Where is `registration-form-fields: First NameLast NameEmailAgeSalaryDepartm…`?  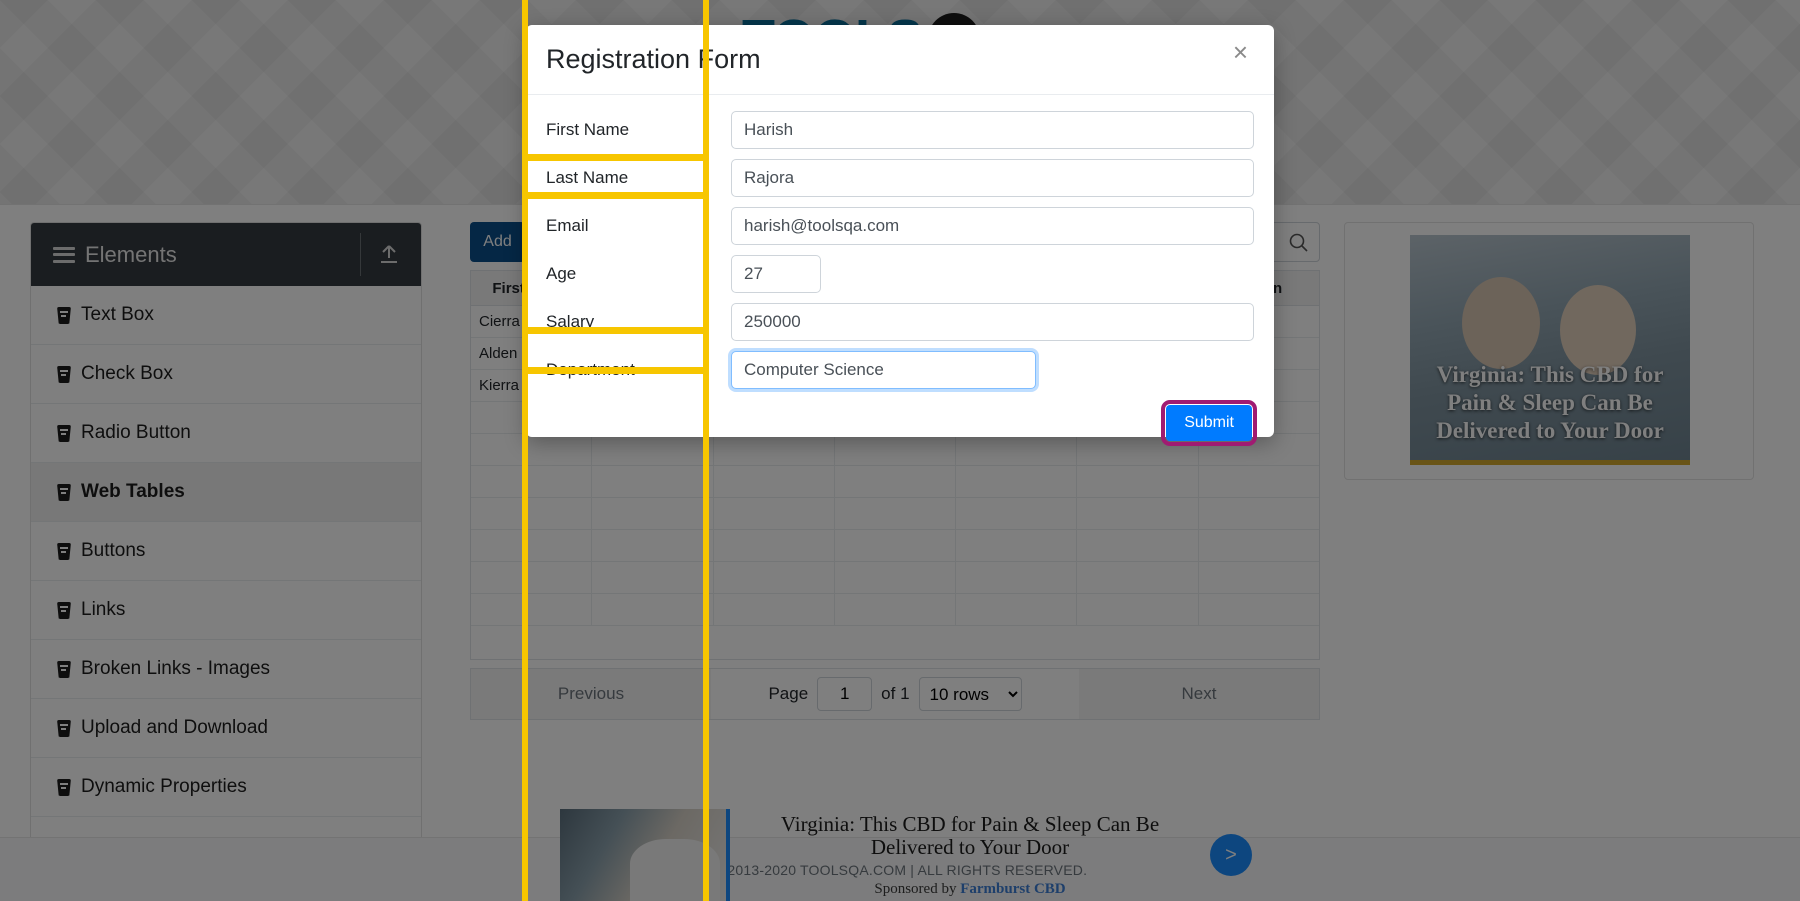 registration-form-fields: First NameLast NameEmailAgeSalaryDepartm… is located at coordinates (900, 250).